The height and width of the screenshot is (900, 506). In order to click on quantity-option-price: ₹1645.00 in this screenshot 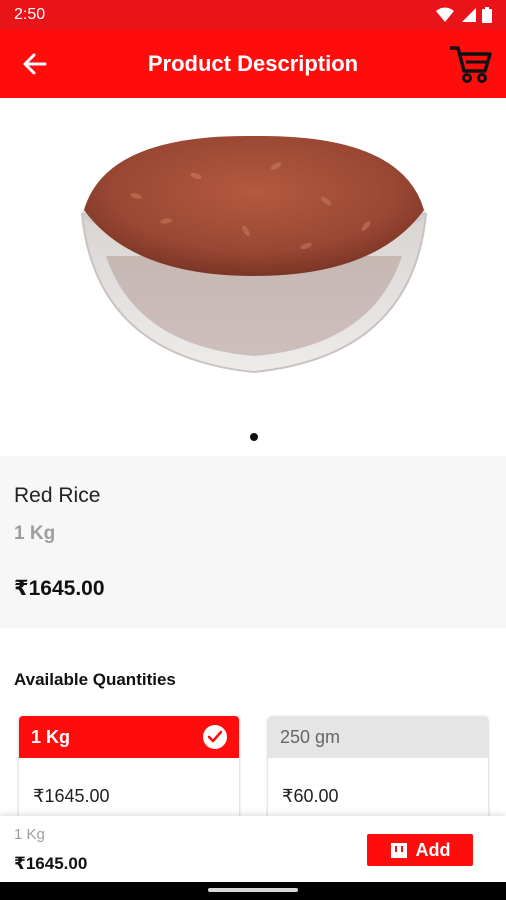, I will do `click(71, 796)`.